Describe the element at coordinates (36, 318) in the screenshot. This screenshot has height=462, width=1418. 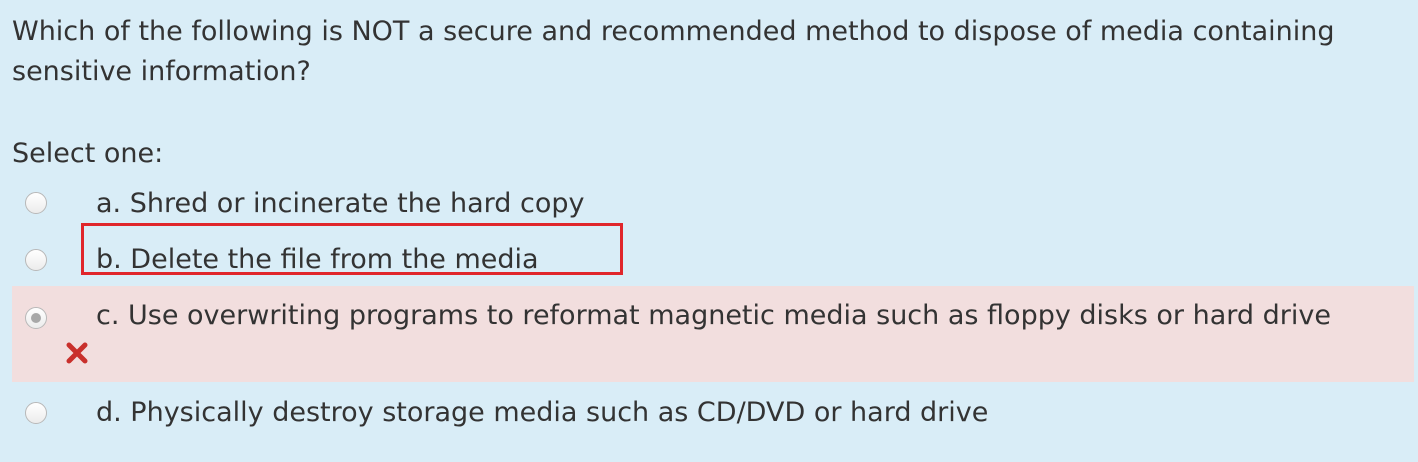
I see `radio-button-c-selected` at that location.